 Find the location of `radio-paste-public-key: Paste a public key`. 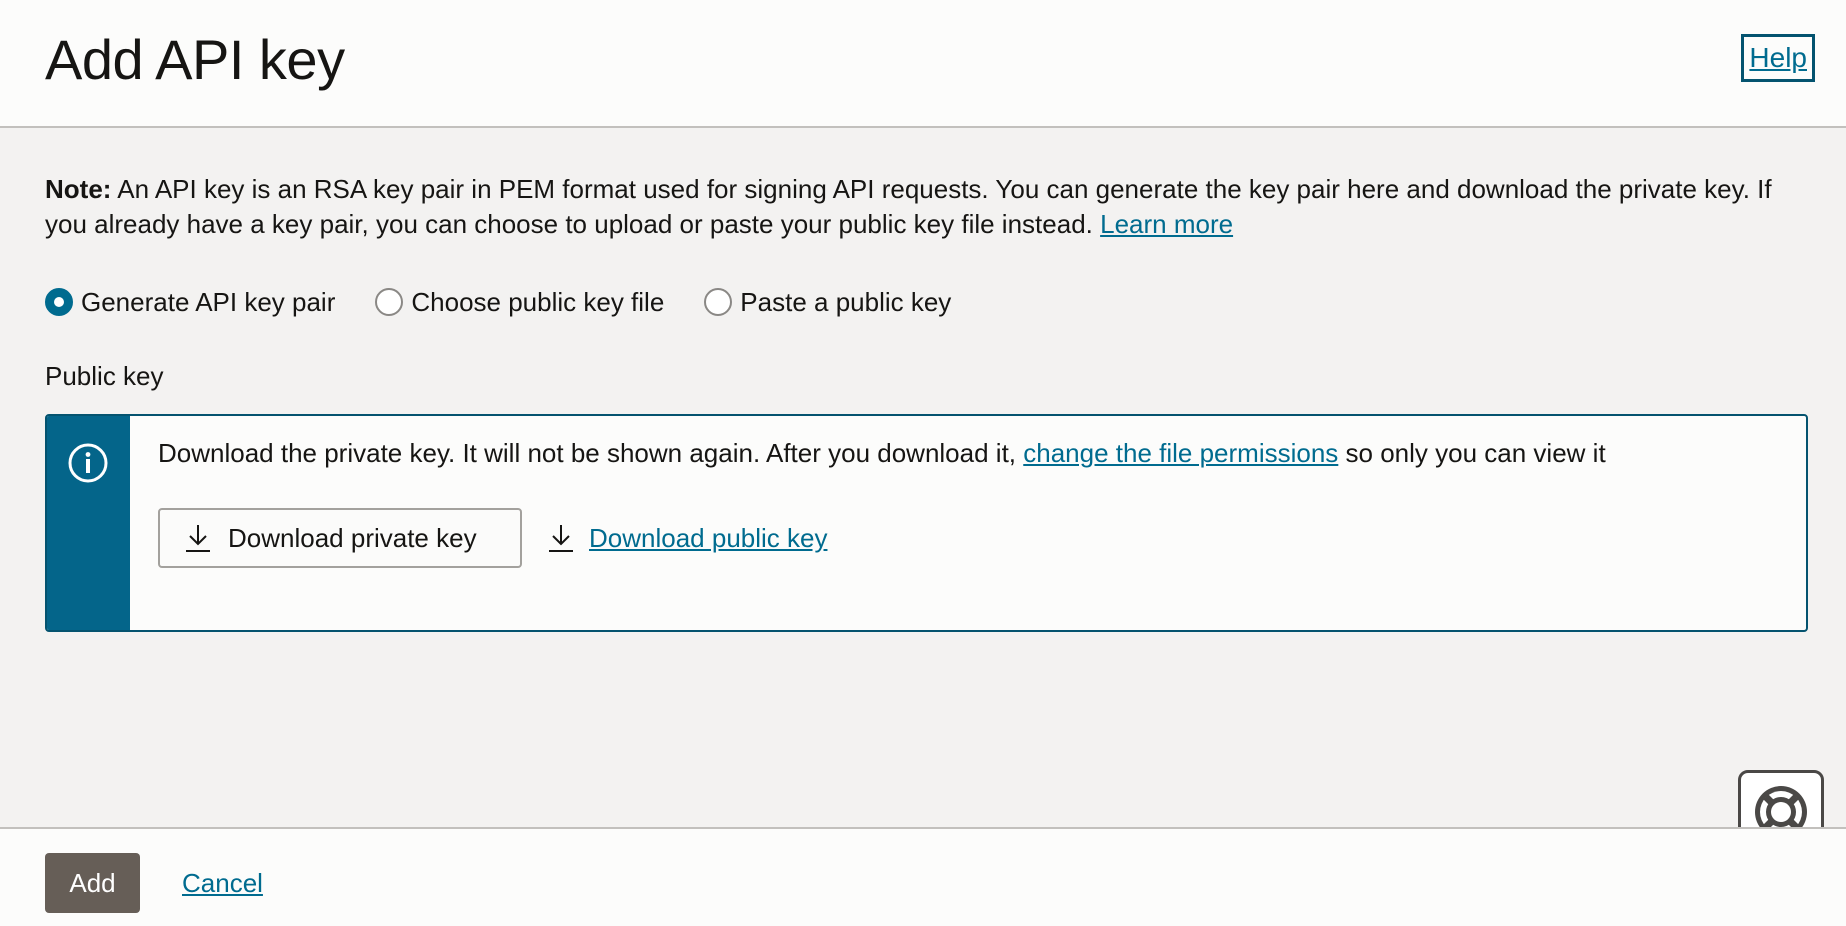

radio-paste-public-key: Paste a public key is located at coordinates (827, 302).